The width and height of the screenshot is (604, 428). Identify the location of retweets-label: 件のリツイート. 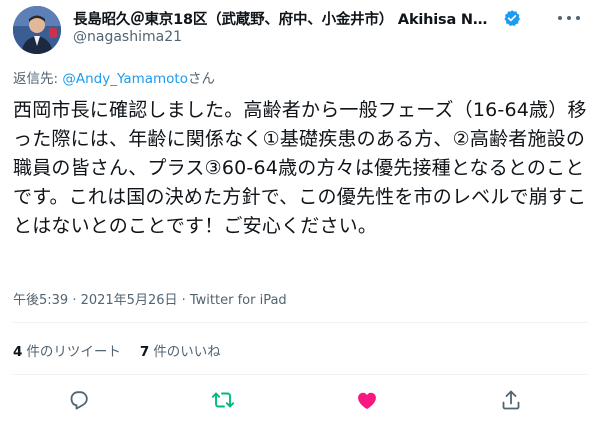
(73, 352).